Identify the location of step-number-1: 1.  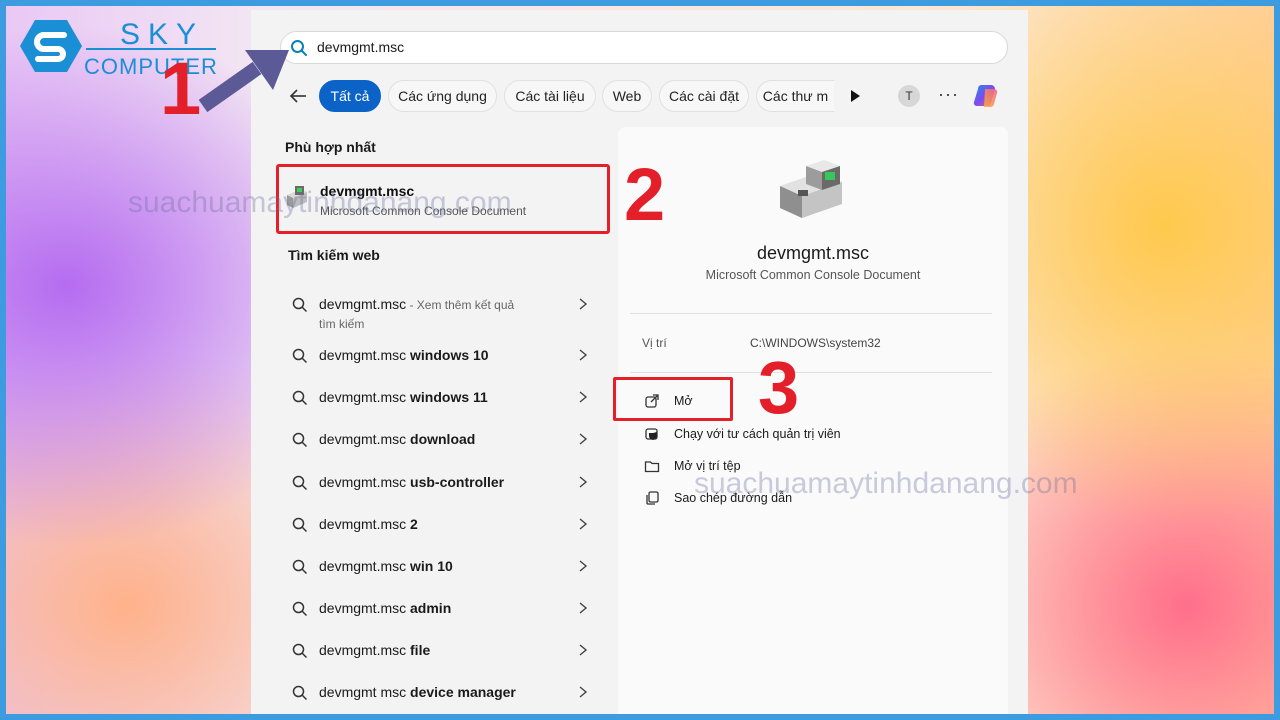
(181, 88).